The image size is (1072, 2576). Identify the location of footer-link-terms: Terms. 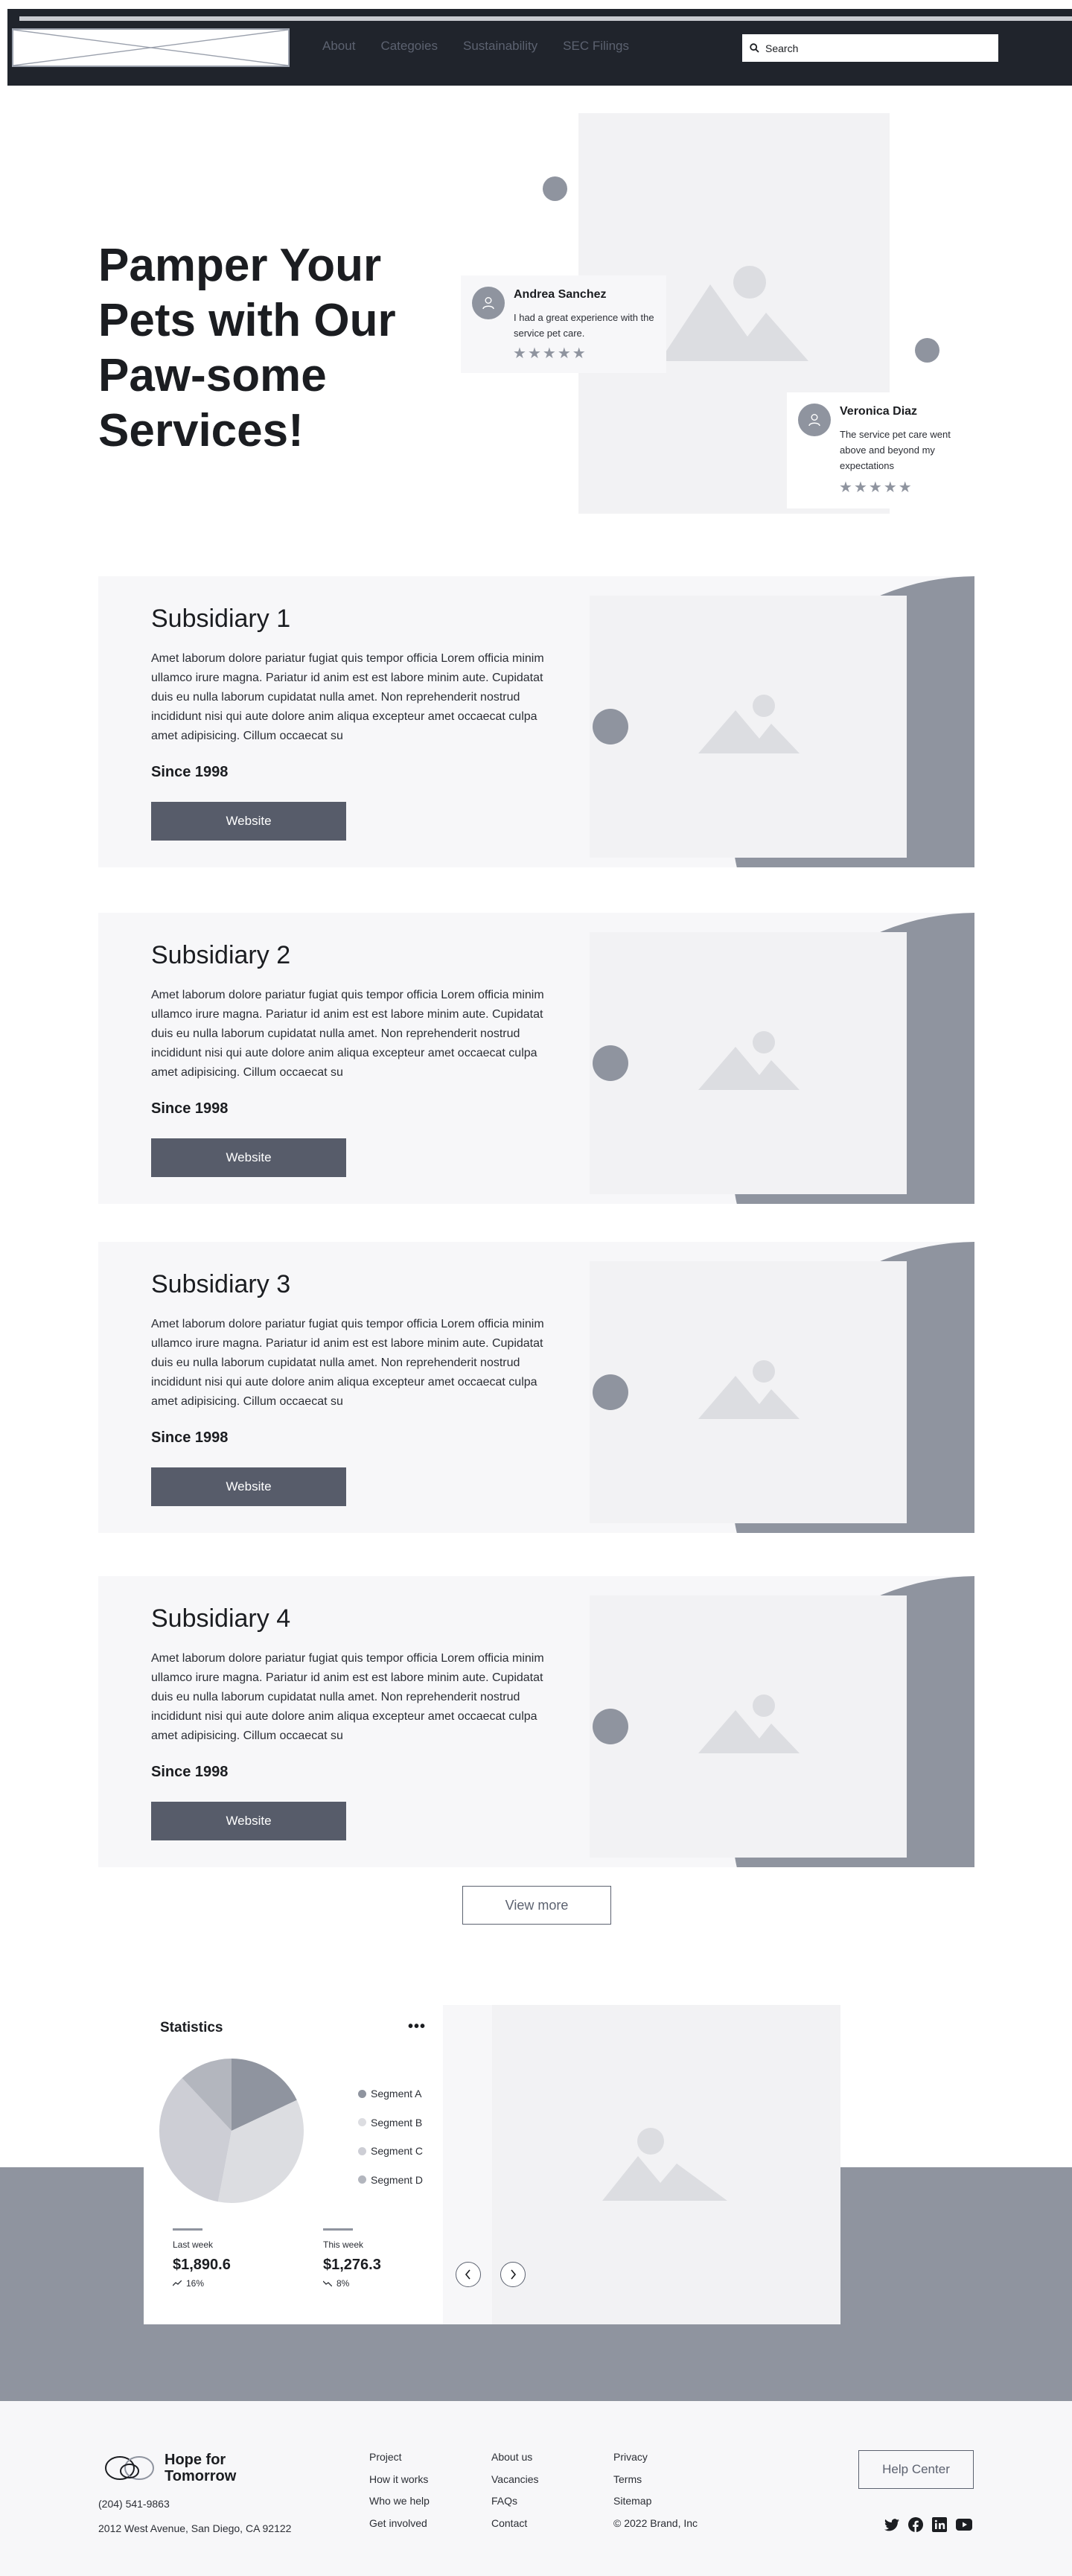
(656, 2479).